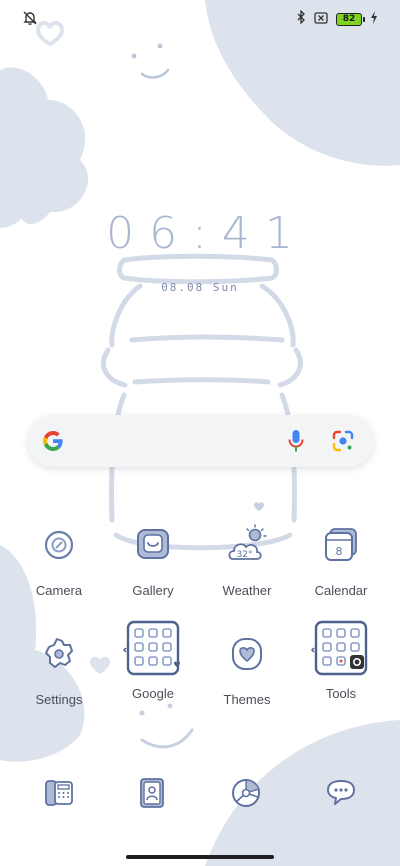 The height and width of the screenshot is (866, 400). What do you see at coordinates (59, 699) in the screenshot?
I see `app-label: Settings` at bounding box center [59, 699].